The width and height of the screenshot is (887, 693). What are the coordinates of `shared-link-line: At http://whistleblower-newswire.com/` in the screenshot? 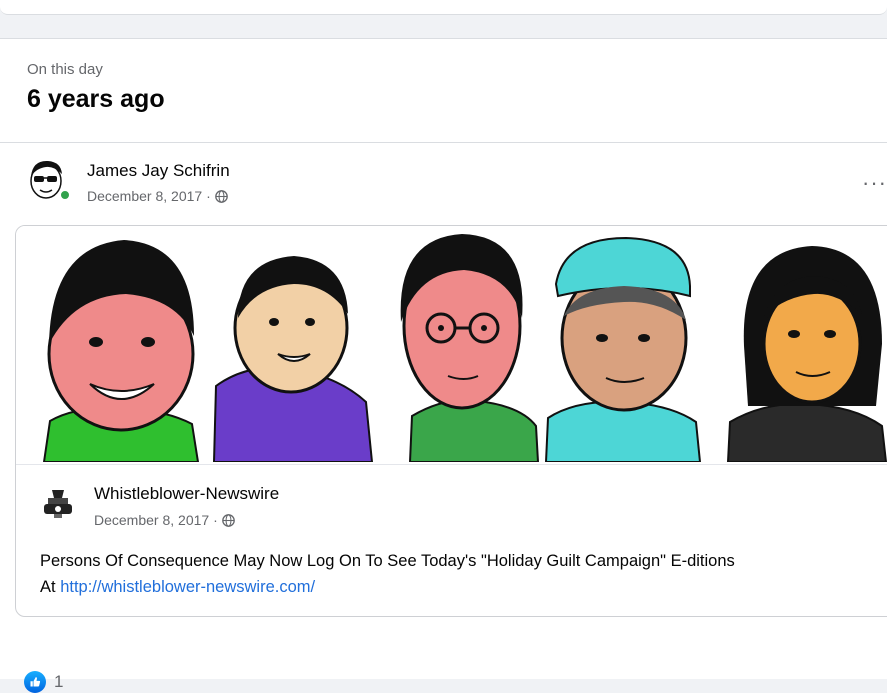 It's located at (387, 587).